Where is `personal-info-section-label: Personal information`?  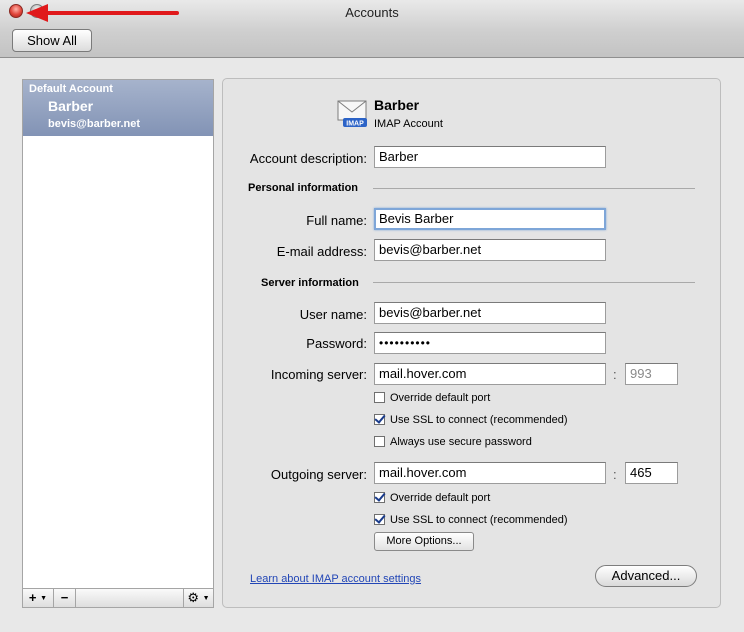 personal-info-section-label: Personal information is located at coordinates (303, 188).